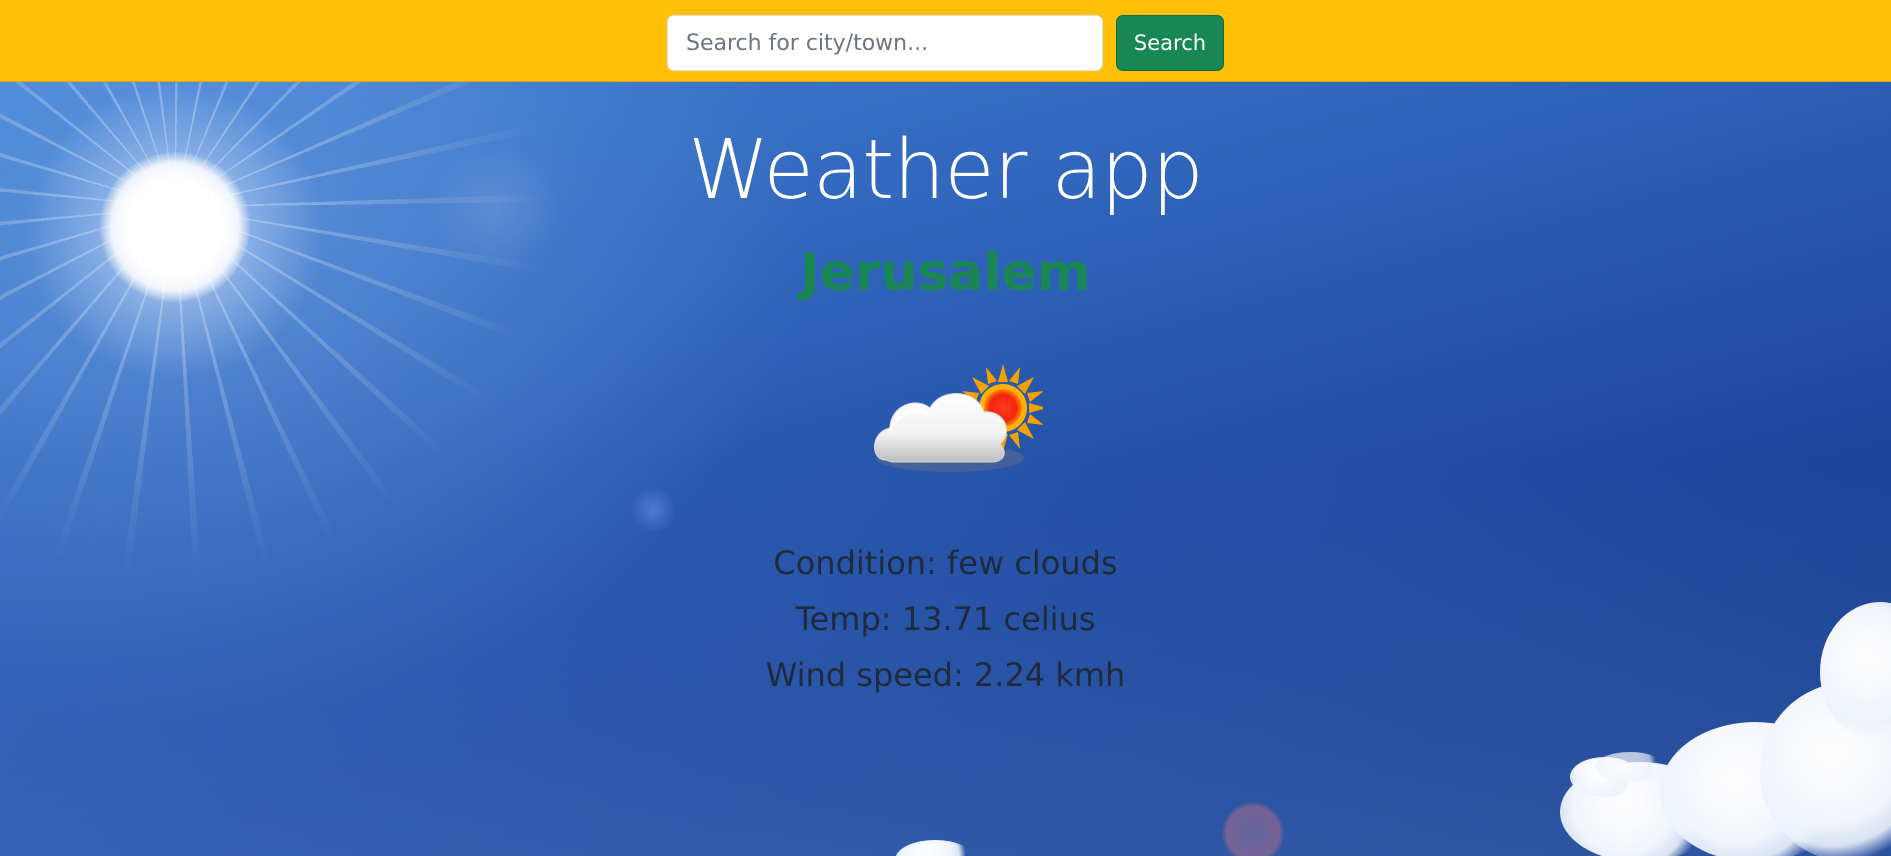  I want to click on top-navbar: Search, so click(945, 41).